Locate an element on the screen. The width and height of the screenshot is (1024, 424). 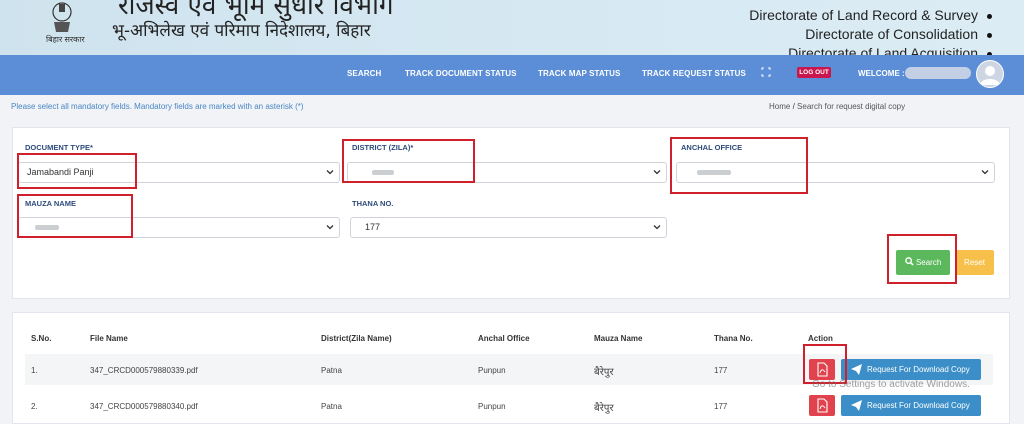
header-file-name: File Name is located at coordinates (109, 338).